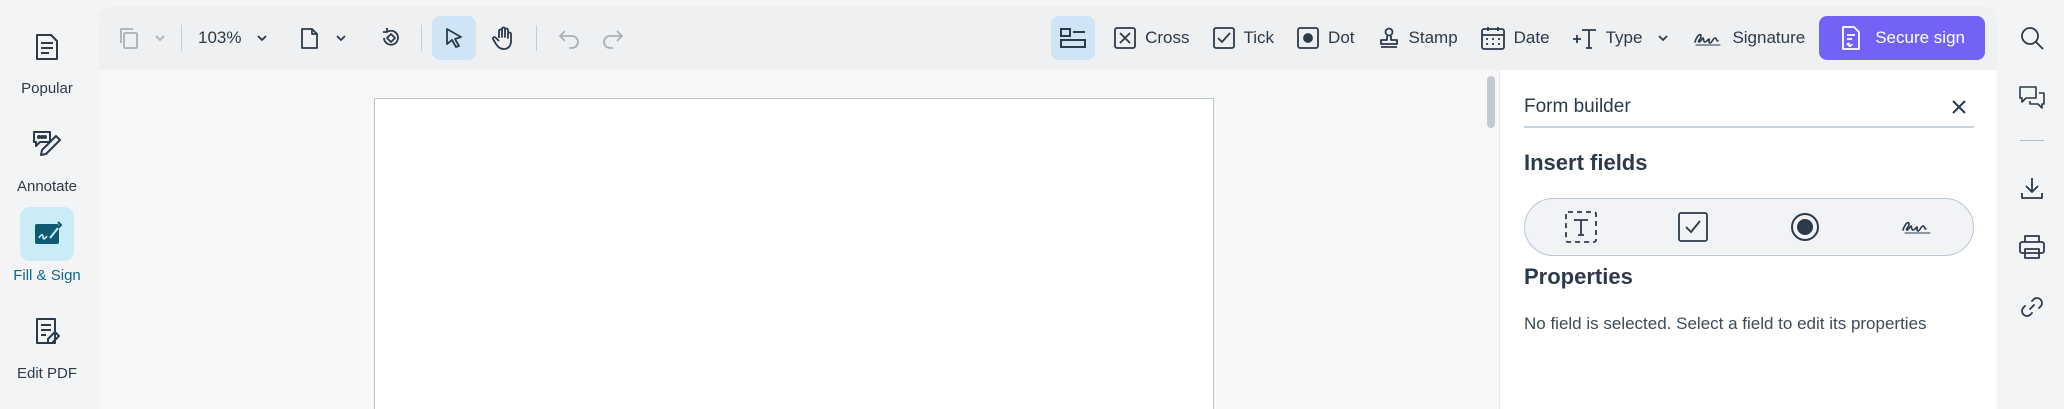 The width and height of the screenshot is (2064, 409). What do you see at coordinates (1259, 37) in the screenshot?
I see `tick-tool-label: Tick` at bounding box center [1259, 37].